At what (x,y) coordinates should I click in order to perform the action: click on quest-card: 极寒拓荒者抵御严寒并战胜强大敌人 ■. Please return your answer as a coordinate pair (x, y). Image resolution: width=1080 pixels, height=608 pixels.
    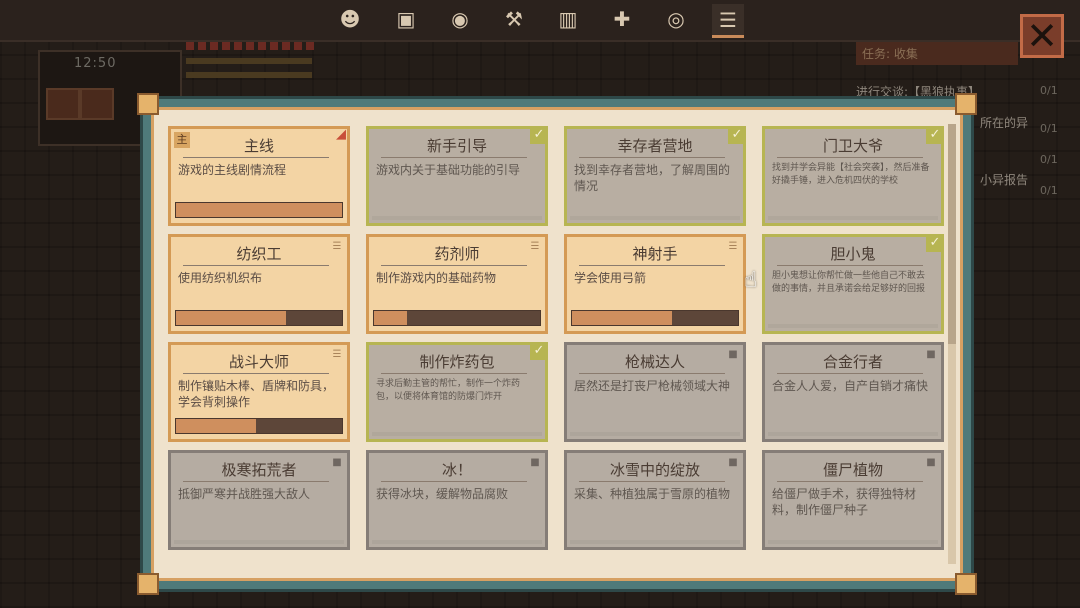
    Looking at the image, I should click on (259, 500).